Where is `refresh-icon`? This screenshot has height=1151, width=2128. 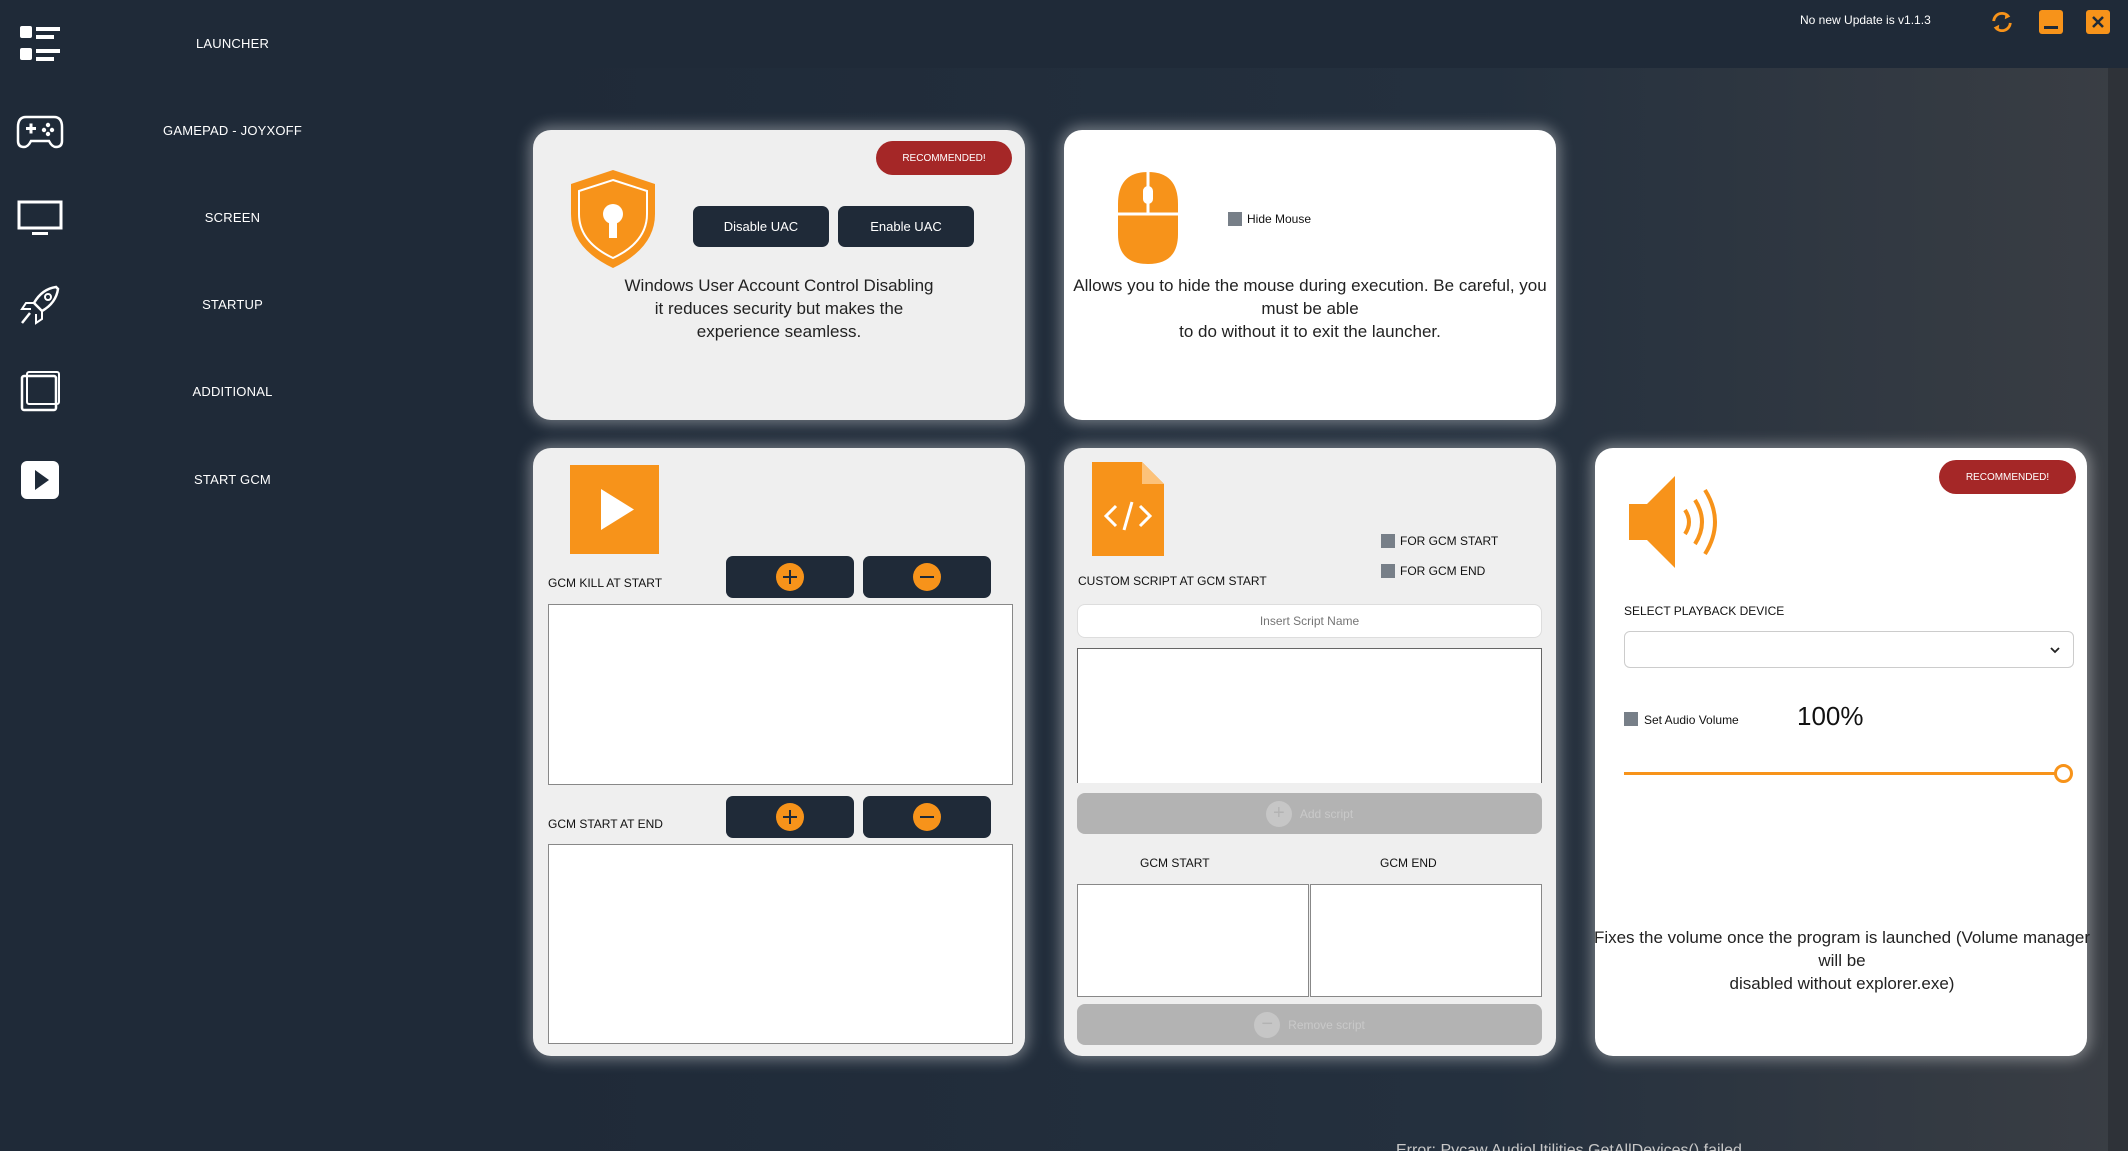 refresh-icon is located at coordinates (2002, 22).